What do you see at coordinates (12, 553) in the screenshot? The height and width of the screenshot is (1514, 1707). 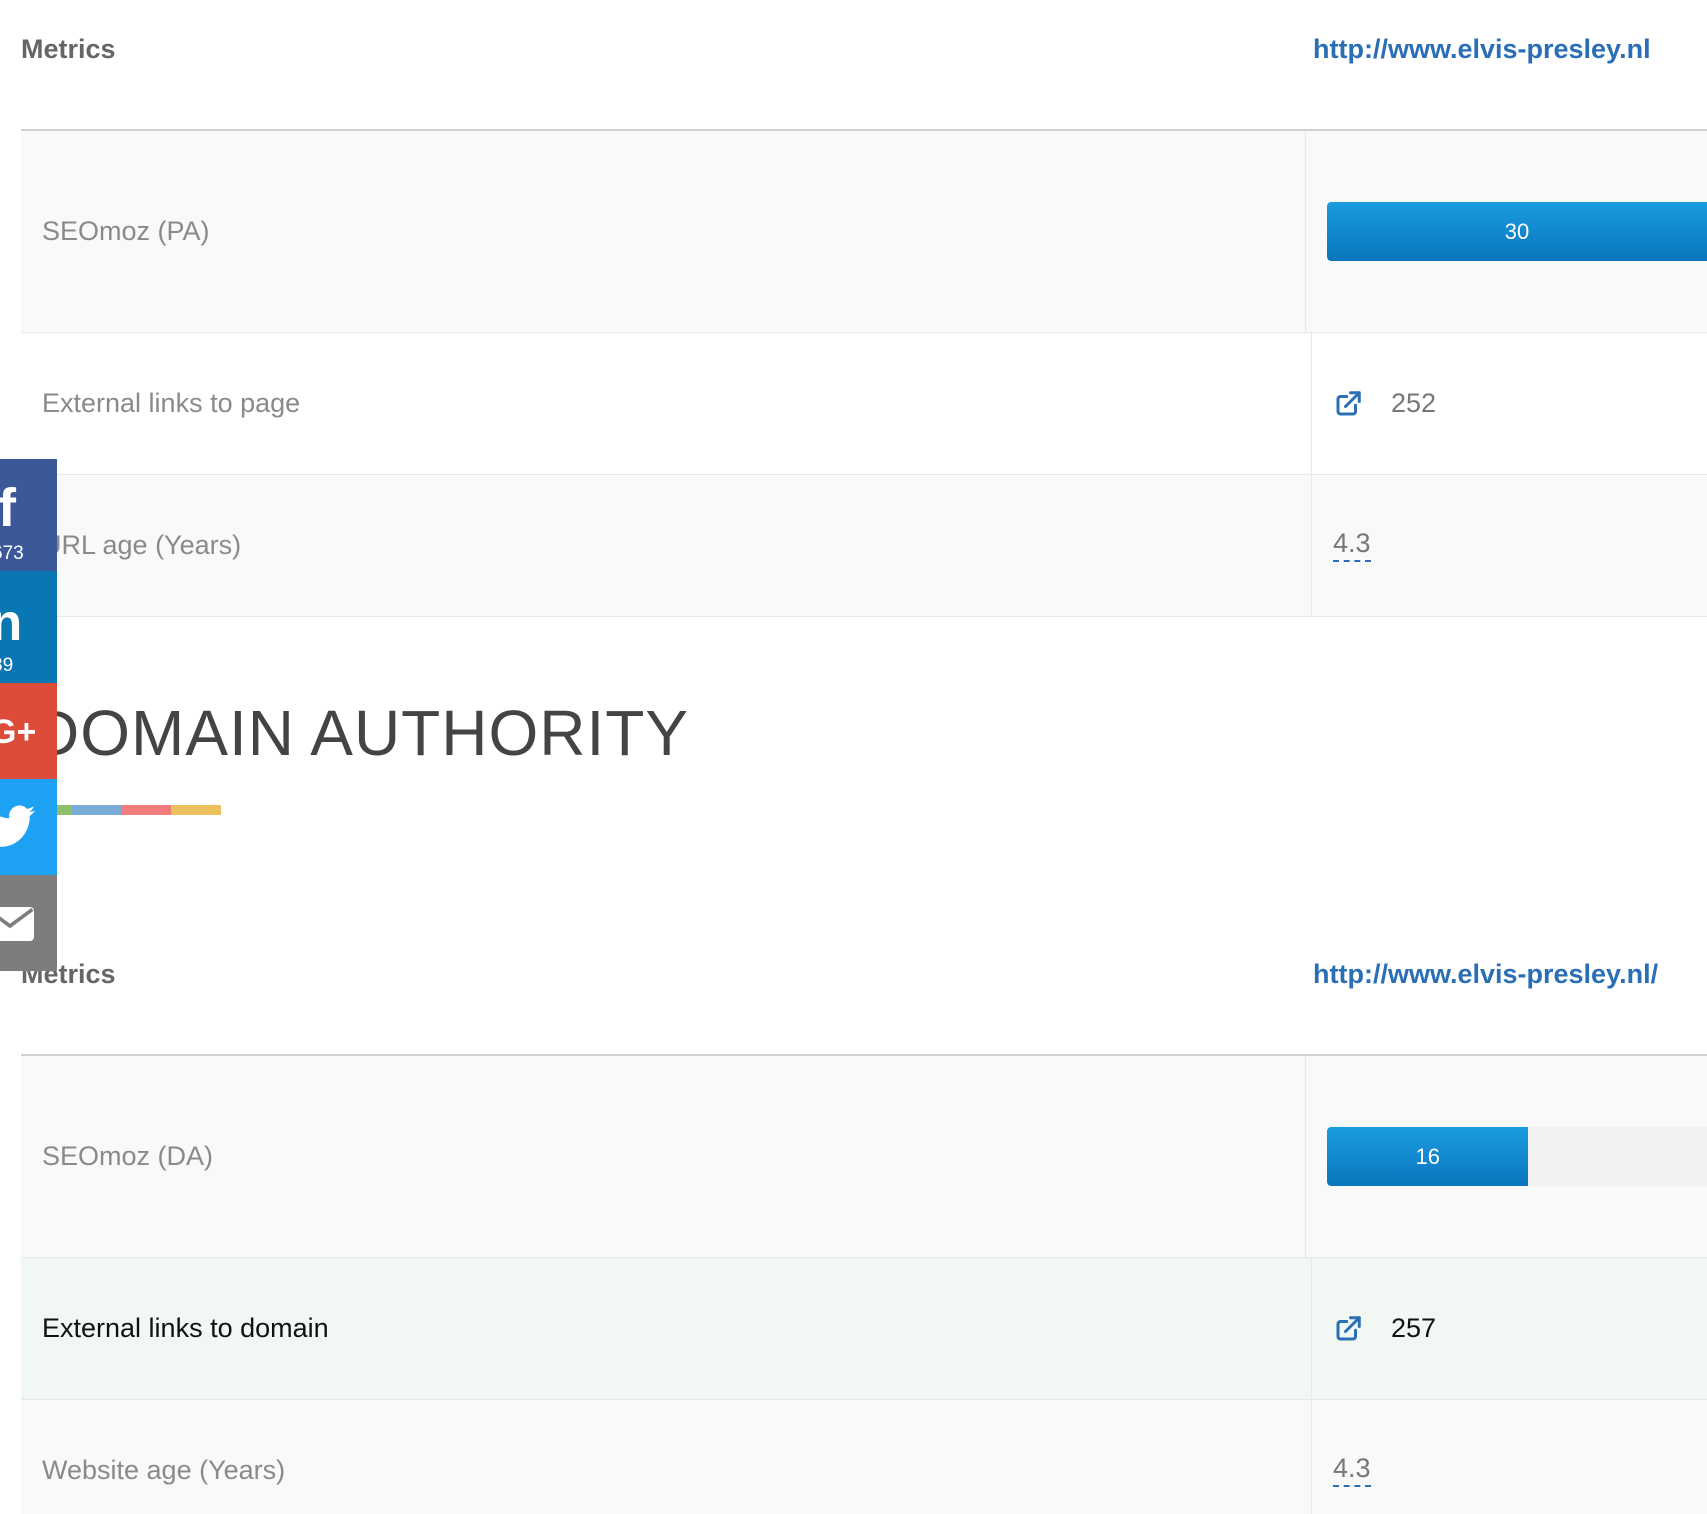 I see `facebook-share-count: 673` at bounding box center [12, 553].